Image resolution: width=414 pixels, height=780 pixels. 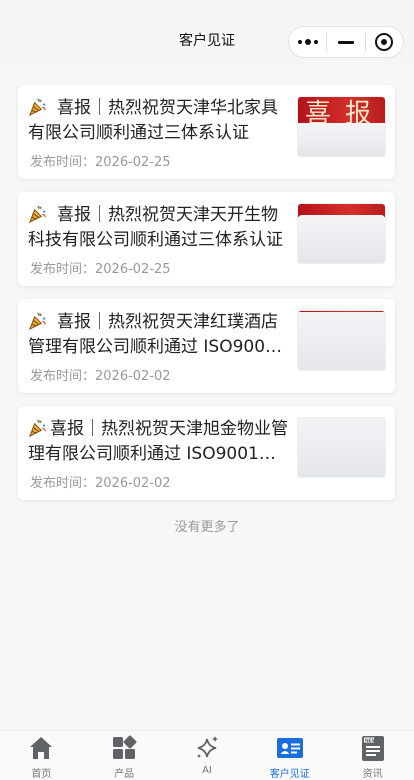 I want to click on tab-products: 产品, so click(x=124, y=755).